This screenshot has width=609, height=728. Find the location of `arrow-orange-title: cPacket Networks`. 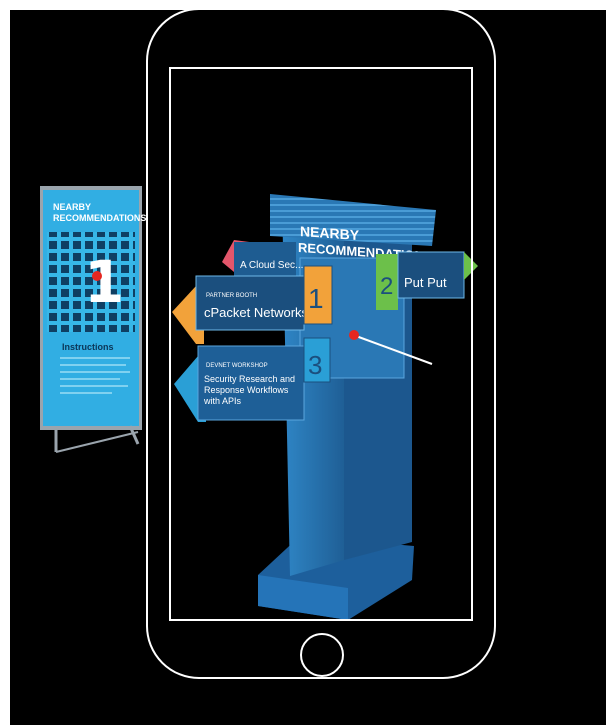

arrow-orange-title: cPacket Networks is located at coordinates (256, 312).